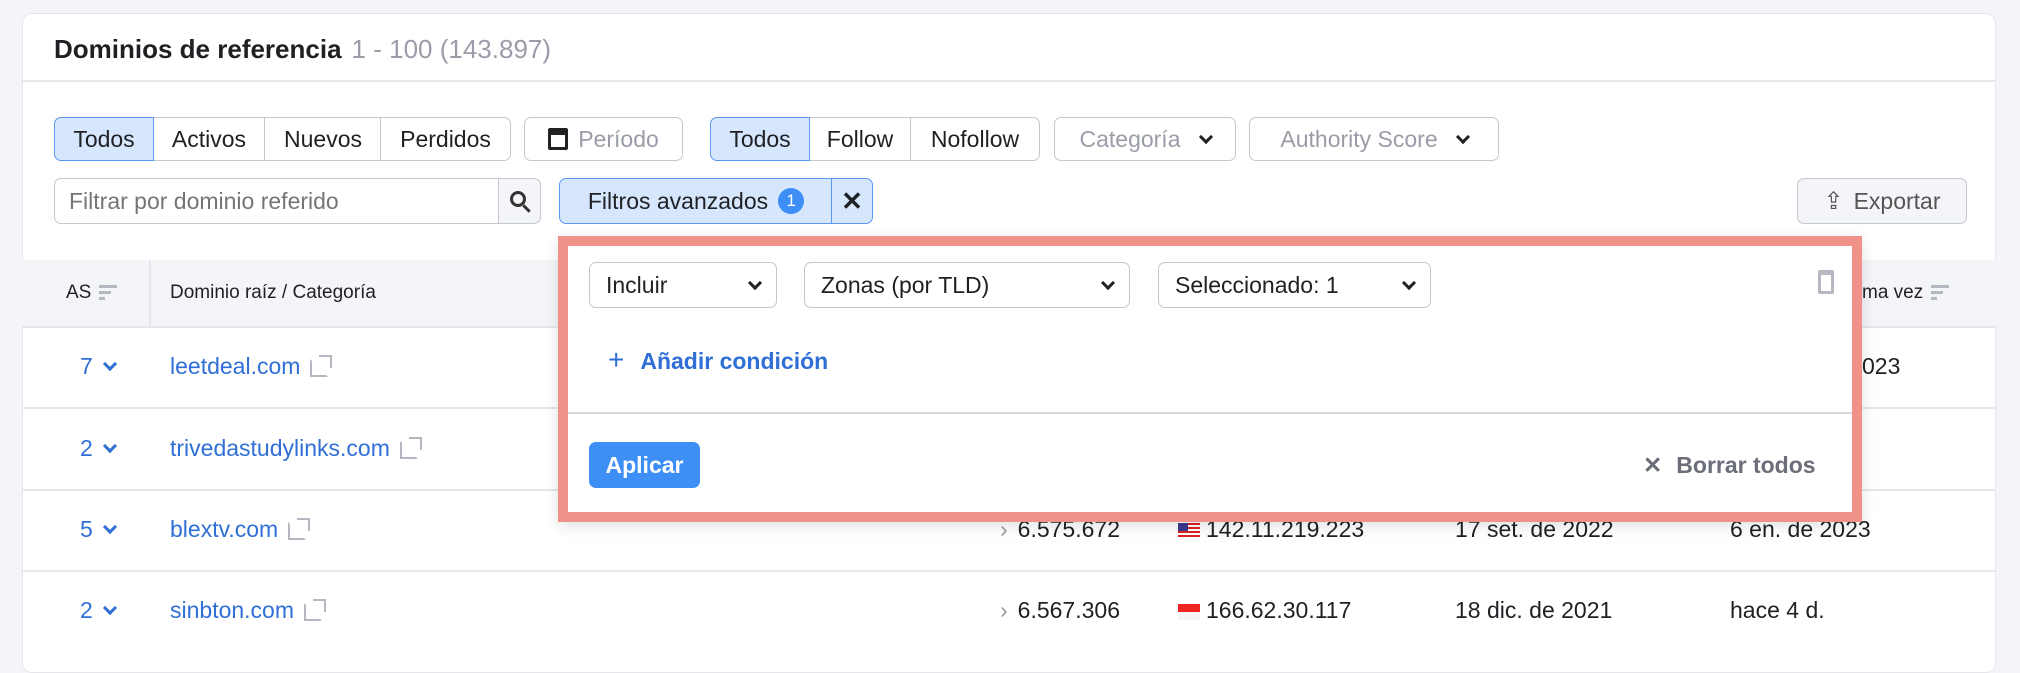  What do you see at coordinates (198, 49) in the screenshot?
I see `title-text: Dominios de referencia` at bounding box center [198, 49].